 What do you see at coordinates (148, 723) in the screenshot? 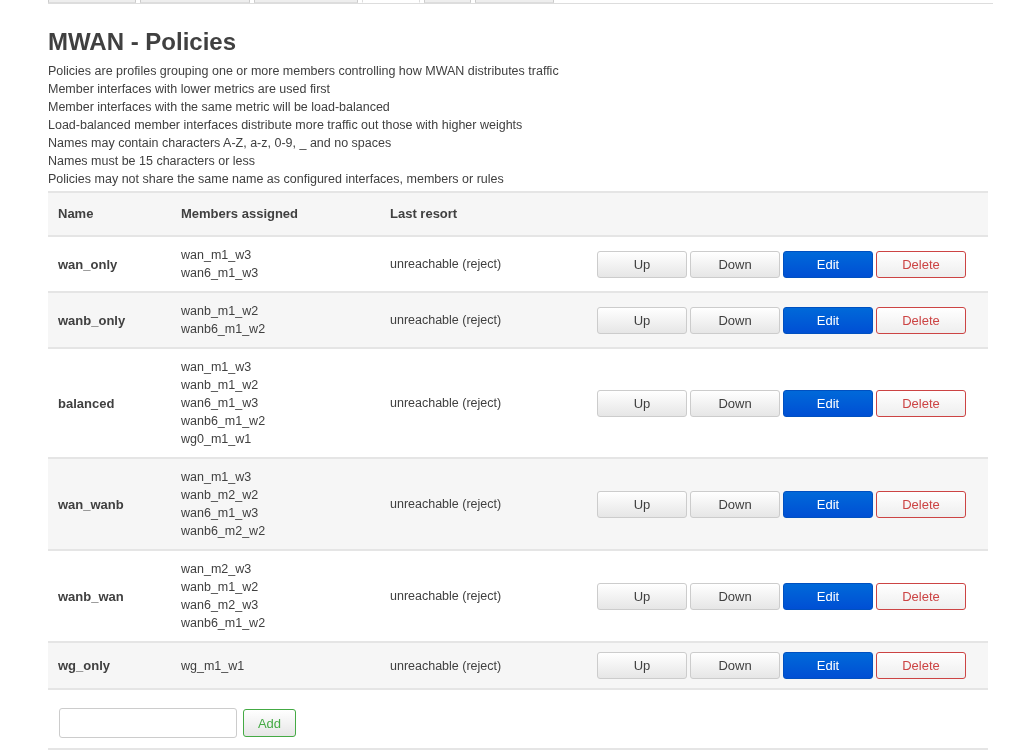
I see `policy-name-input` at bounding box center [148, 723].